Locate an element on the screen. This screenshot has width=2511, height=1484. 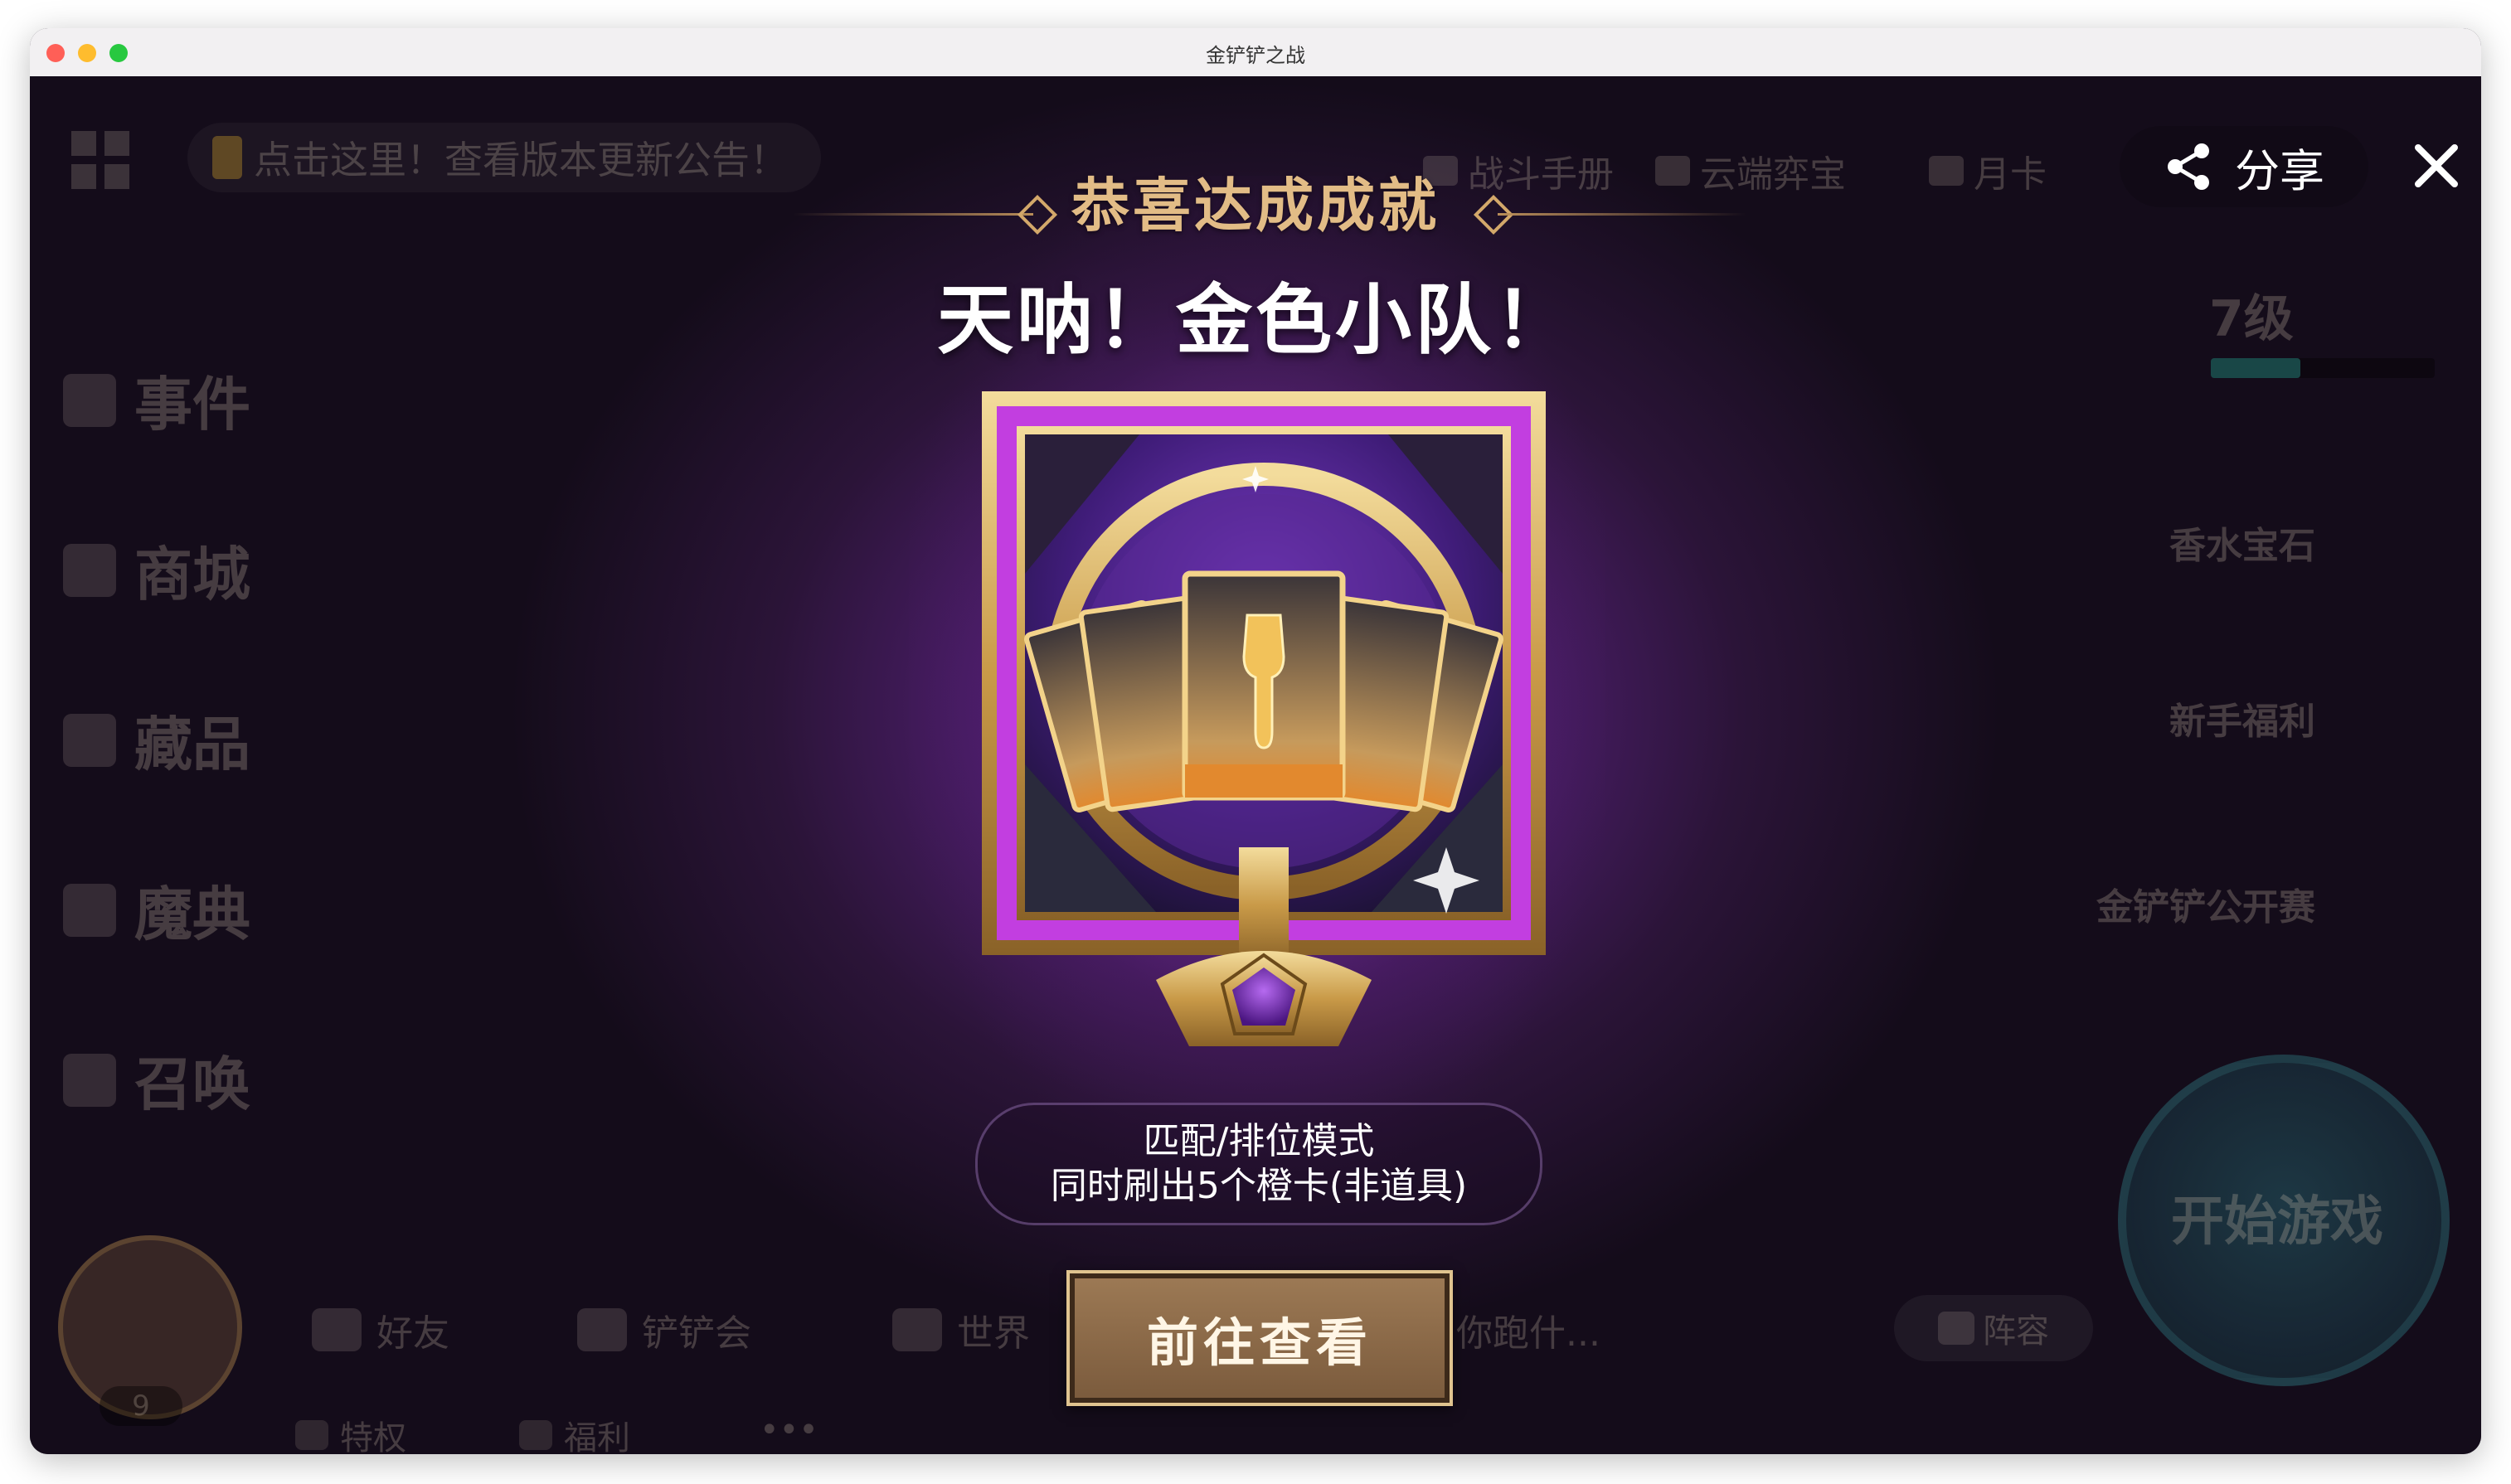
bottom-nav-friends: 好友 is located at coordinates (380, 1329).